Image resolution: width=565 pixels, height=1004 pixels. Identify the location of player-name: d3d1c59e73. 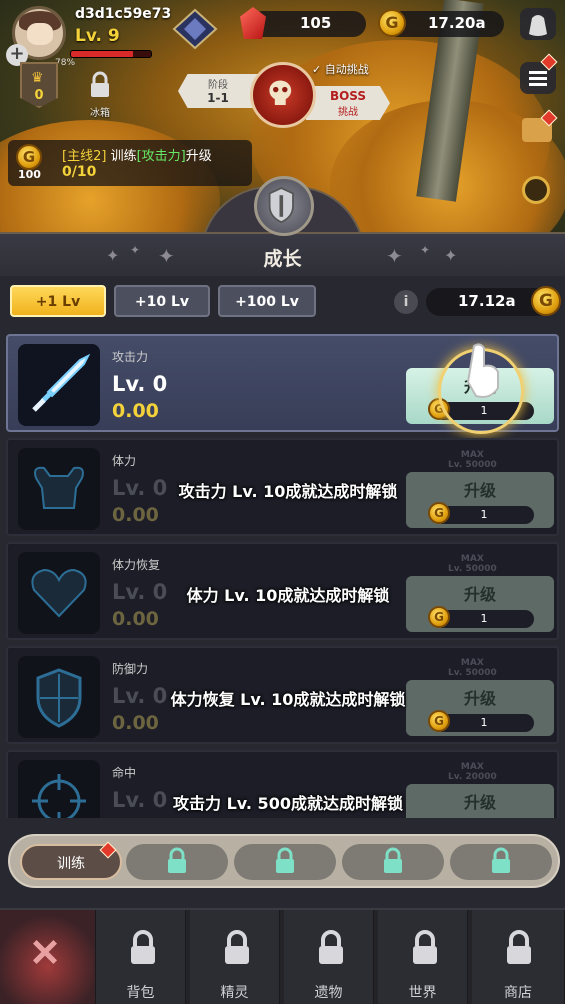
(123, 14).